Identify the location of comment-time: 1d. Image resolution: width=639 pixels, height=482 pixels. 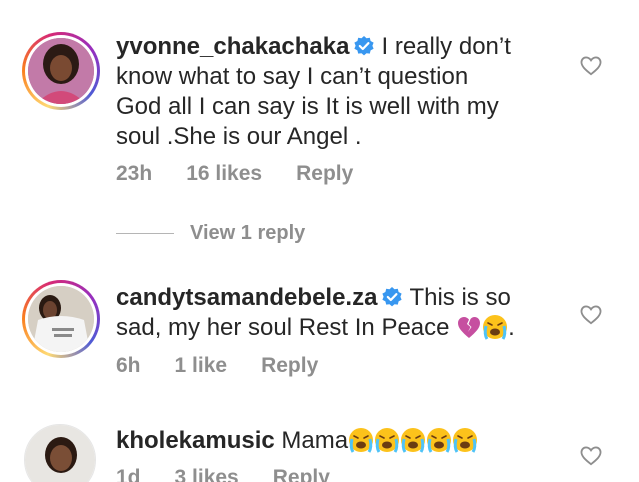
(128, 474).